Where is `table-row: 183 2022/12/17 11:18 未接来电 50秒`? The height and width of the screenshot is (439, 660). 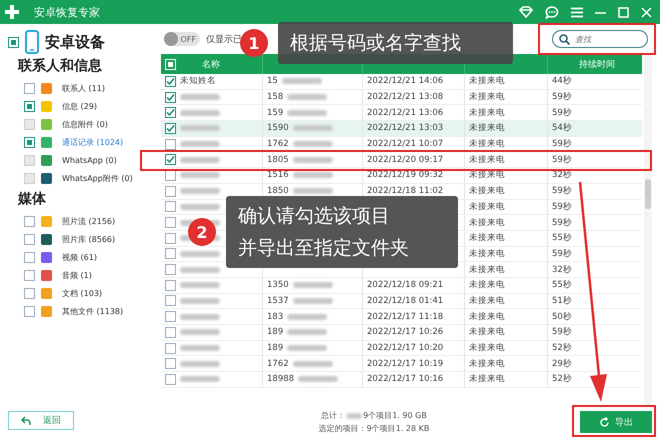
table-row: 183 2022/12/17 11:18 未接来电 50秒 is located at coordinates (401, 317).